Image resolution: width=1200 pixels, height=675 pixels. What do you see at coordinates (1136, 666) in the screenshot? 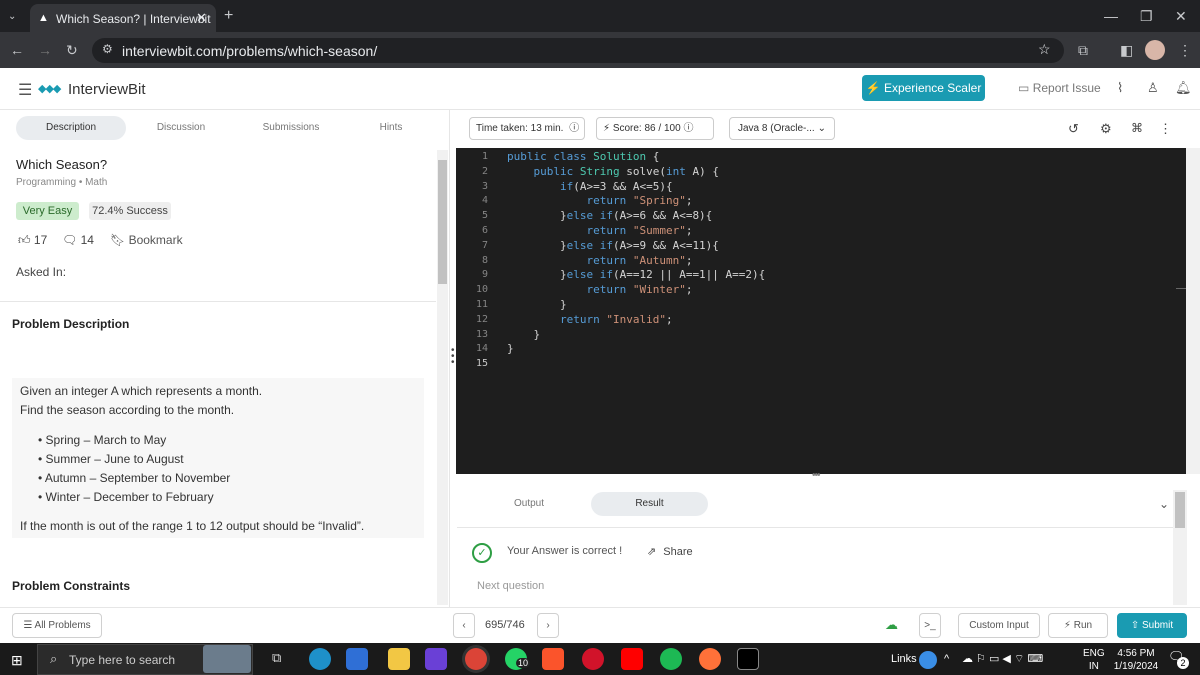
I see `clock-date: 1/19/2024` at bounding box center [1136, 666].